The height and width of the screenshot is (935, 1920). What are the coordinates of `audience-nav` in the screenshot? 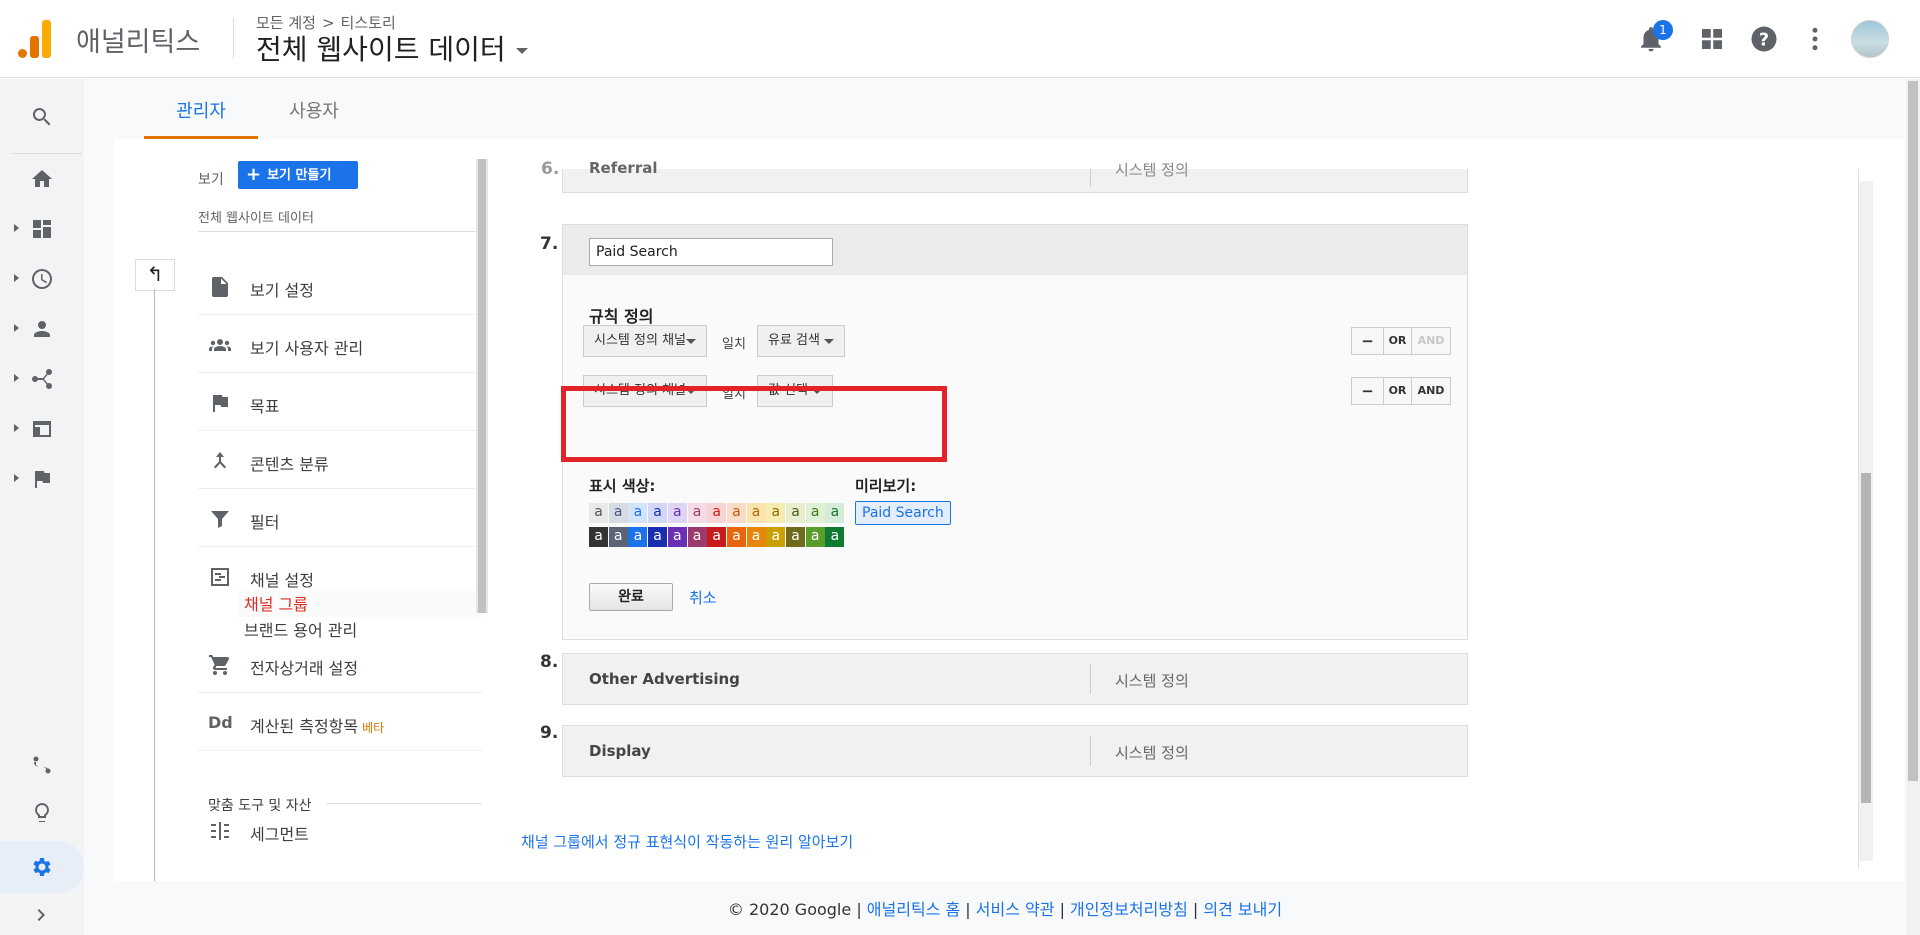 It's located at (42, 329).